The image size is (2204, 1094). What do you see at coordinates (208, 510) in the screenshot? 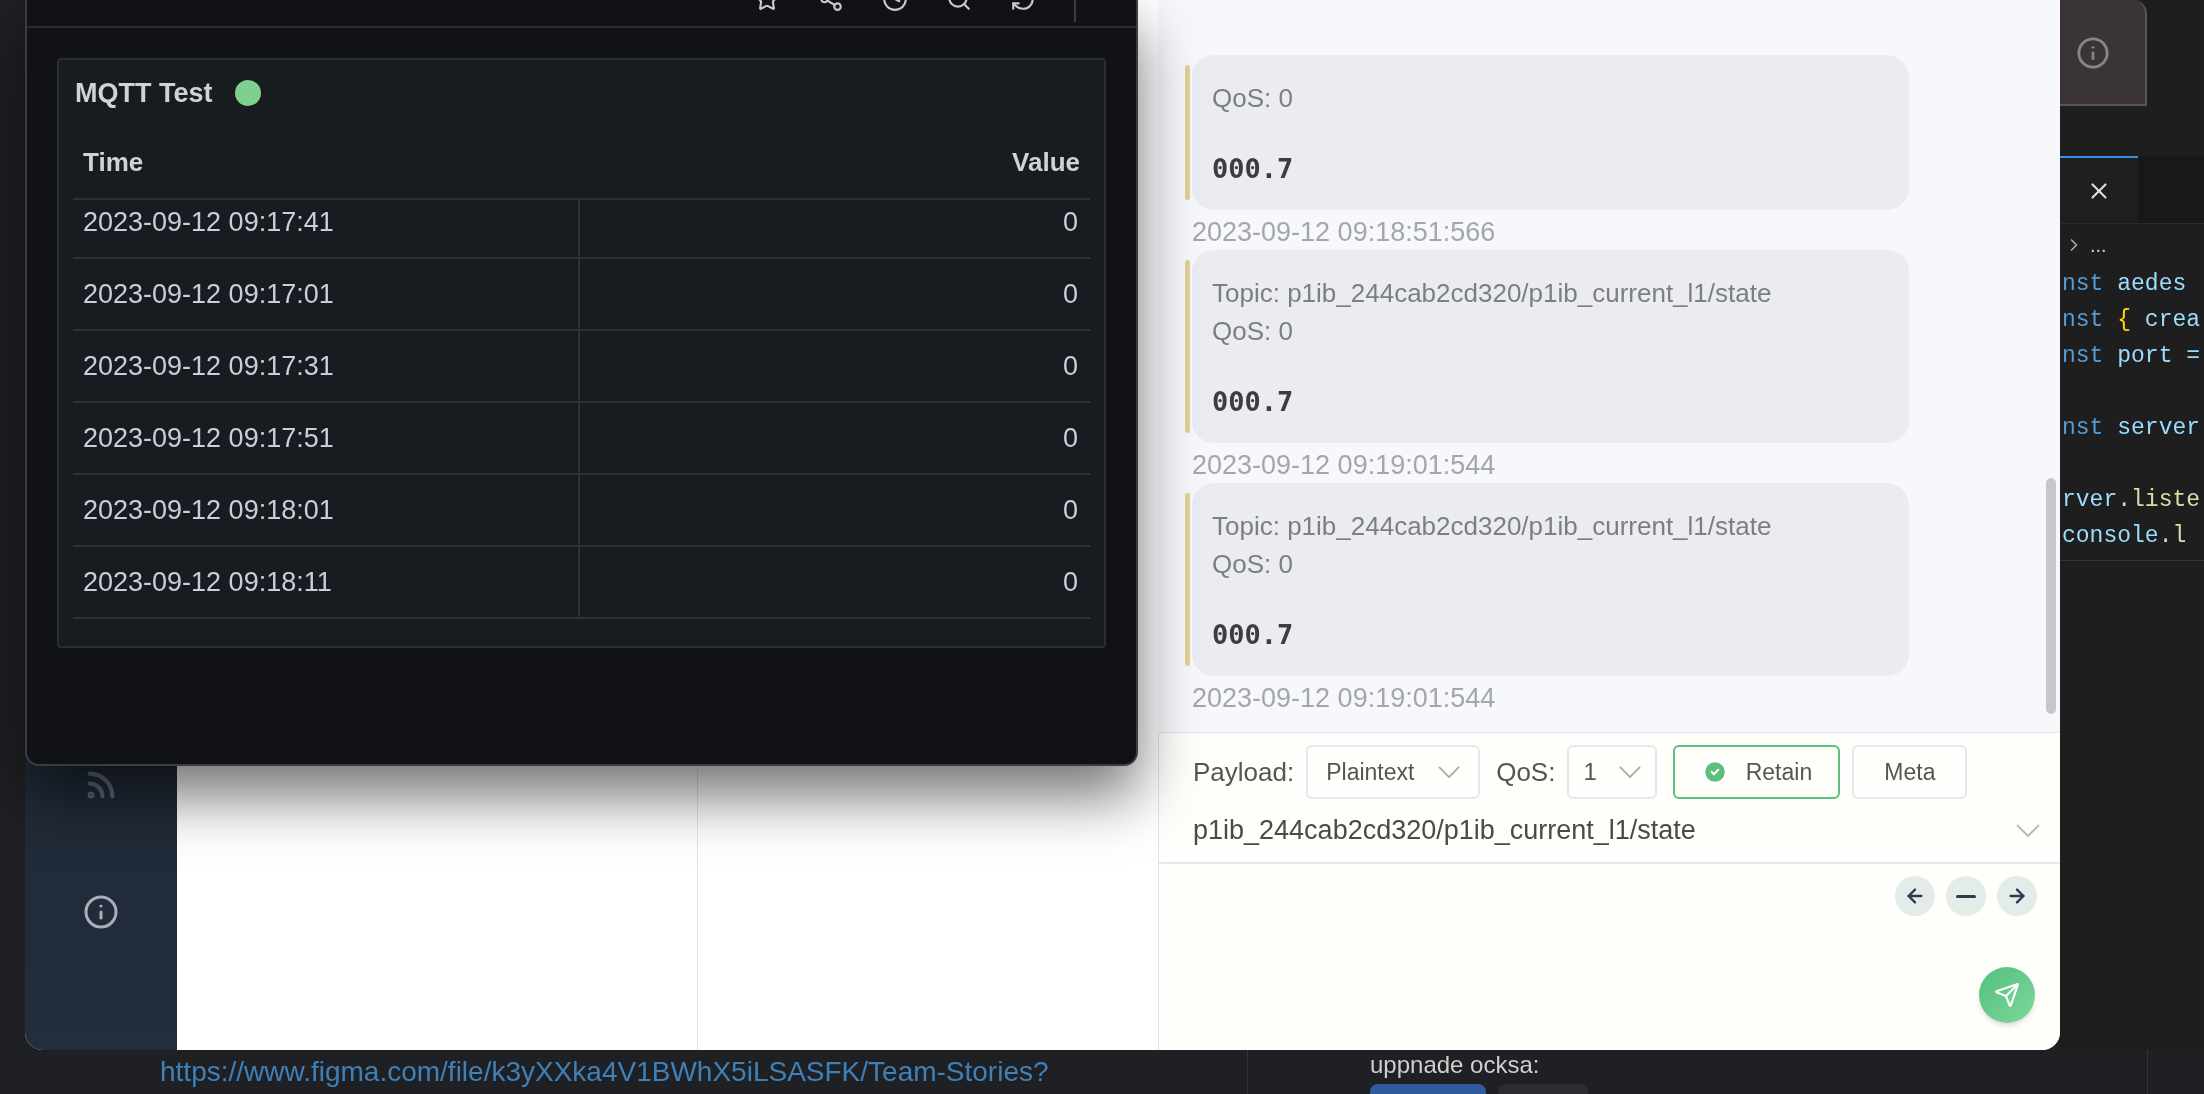
I see `table-cell-text: 2023-09-12 09:18:01` at bounding box center [208, 510].